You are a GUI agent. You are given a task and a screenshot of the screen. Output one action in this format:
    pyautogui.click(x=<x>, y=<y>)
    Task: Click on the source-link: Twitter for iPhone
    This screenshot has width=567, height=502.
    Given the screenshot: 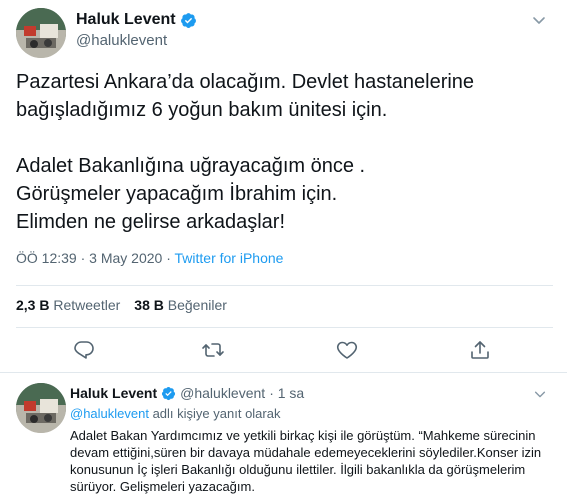 What is the action you would take?
    pyautogui.click(x=229, y=258)
    